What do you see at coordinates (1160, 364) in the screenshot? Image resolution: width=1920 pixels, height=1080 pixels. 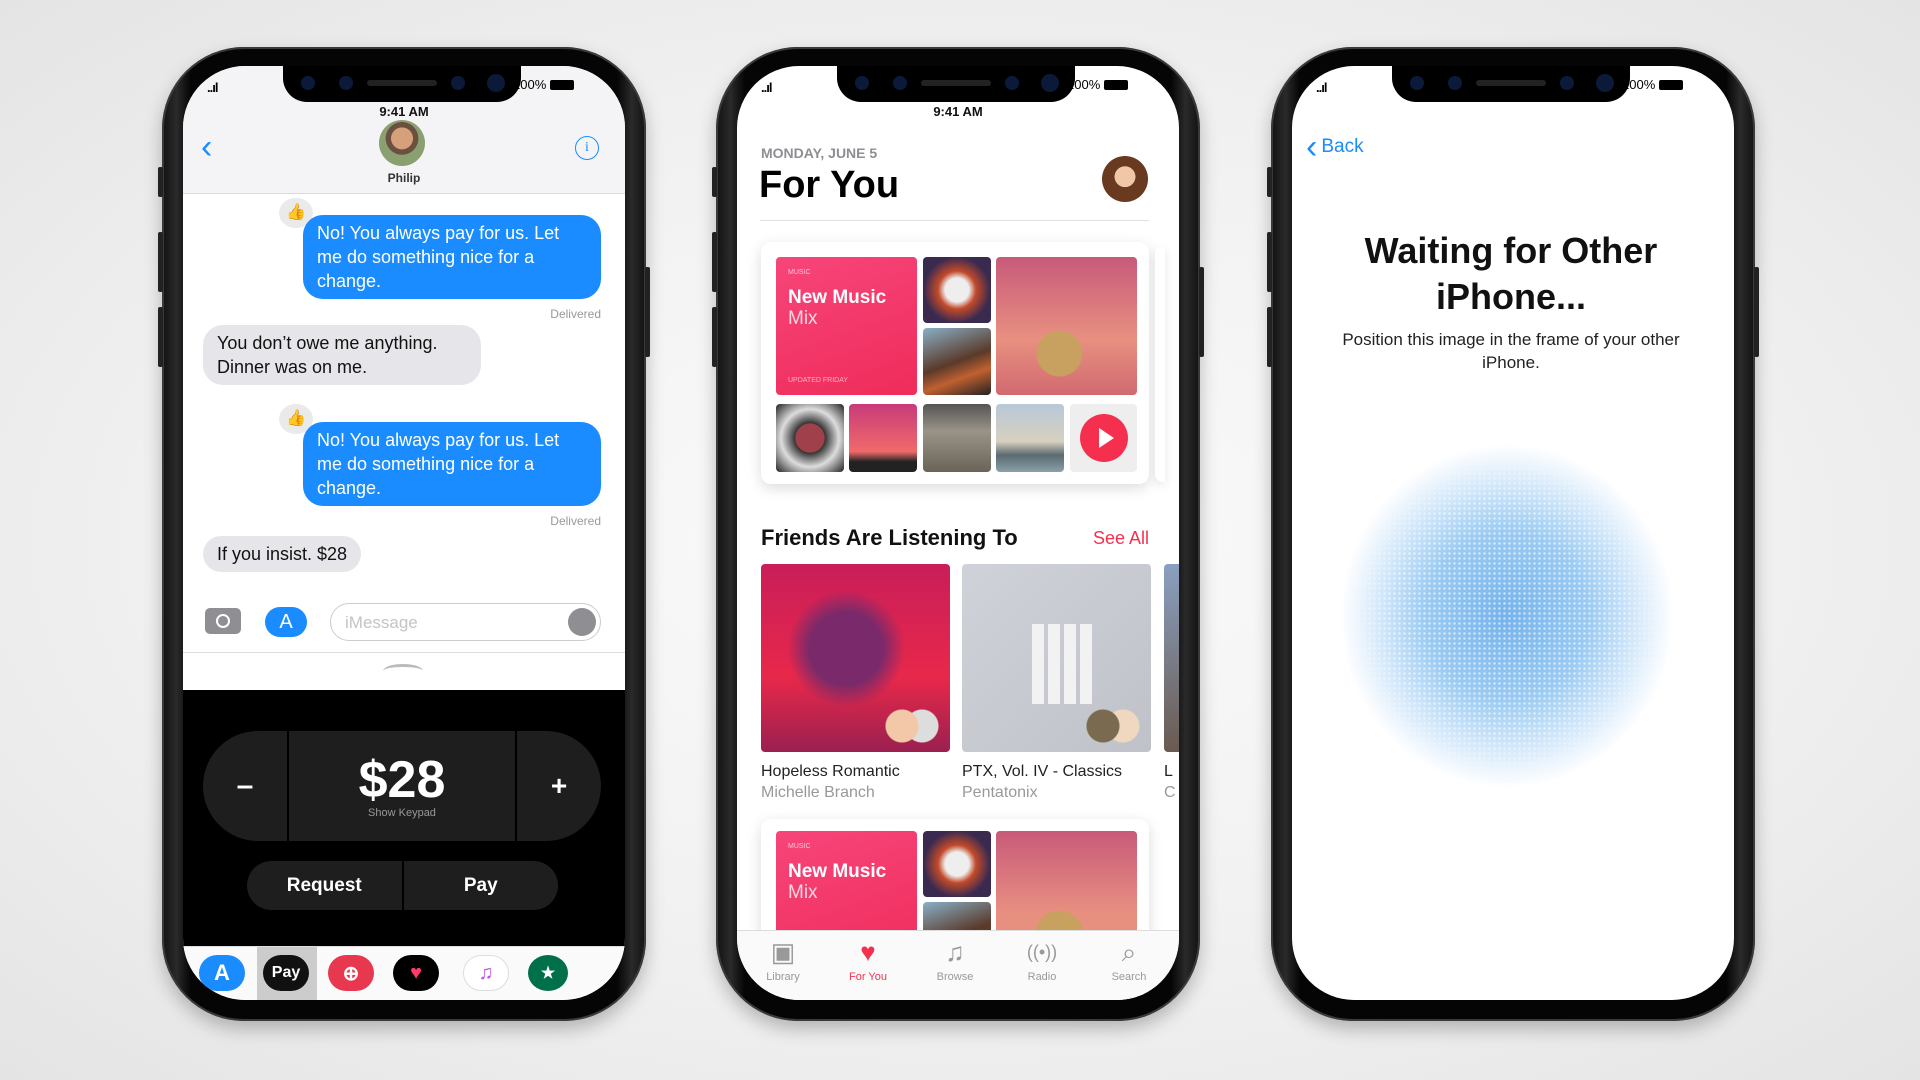 I see `next-card-peek` at bounding box center [1160, 364].